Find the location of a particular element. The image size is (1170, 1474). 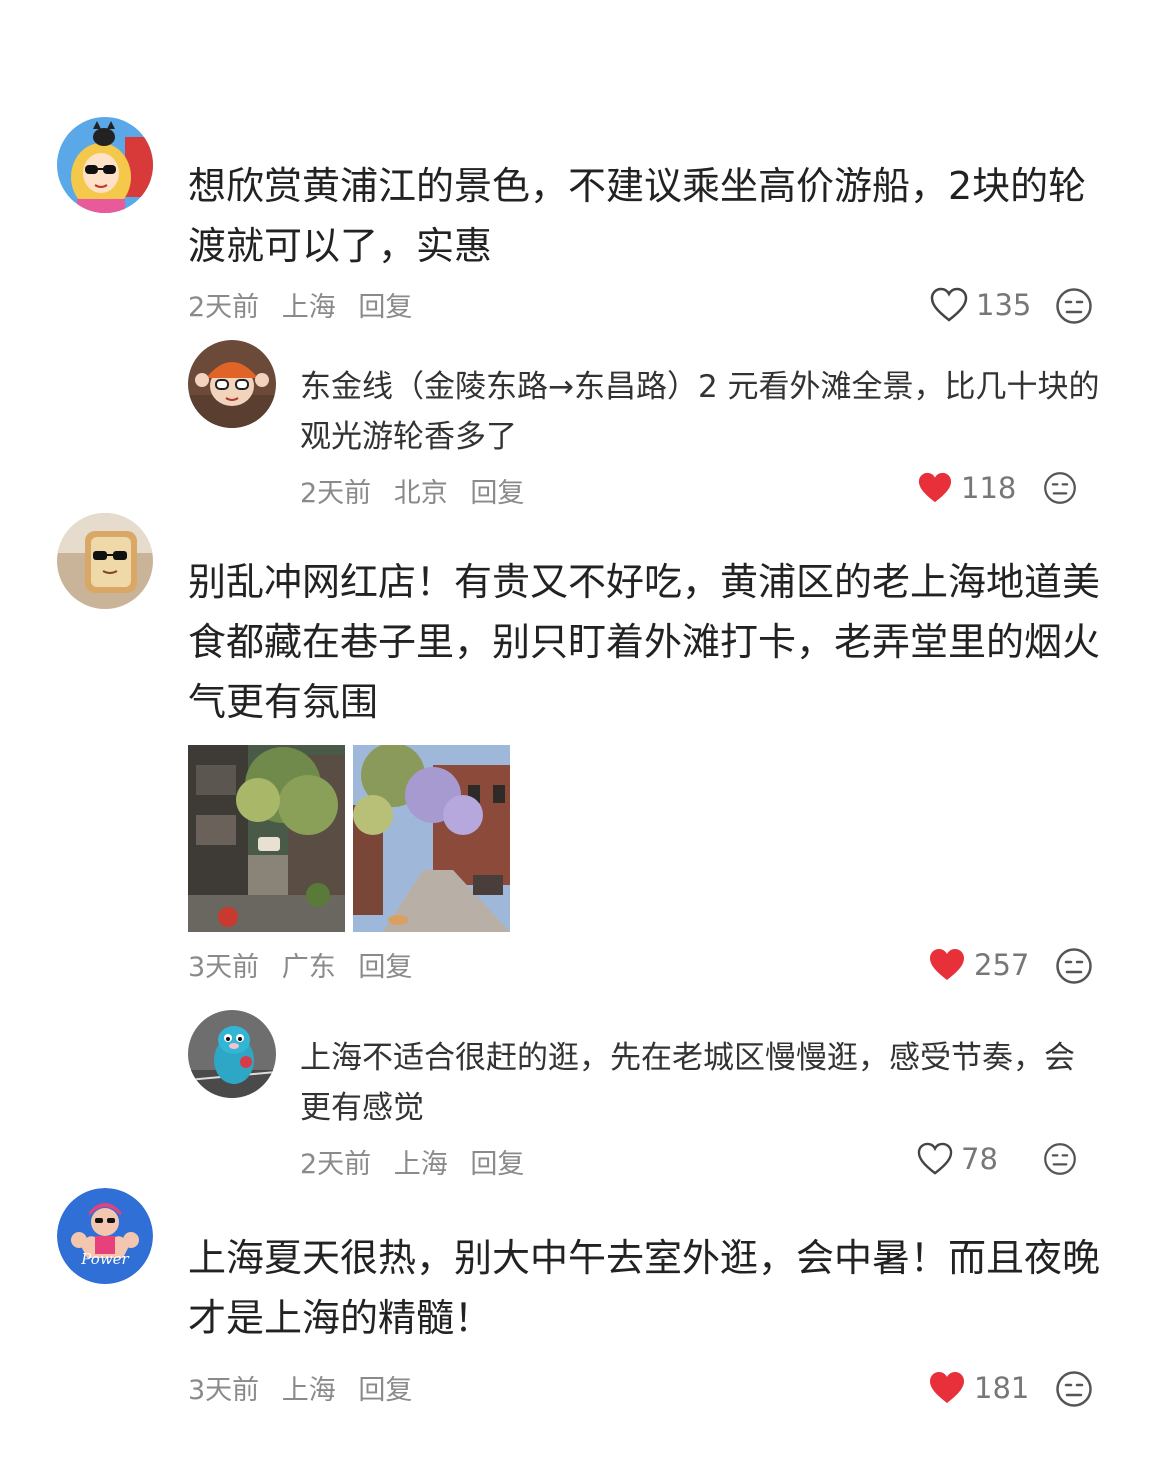

like-button: 135 is located at coordinates (980, 305).